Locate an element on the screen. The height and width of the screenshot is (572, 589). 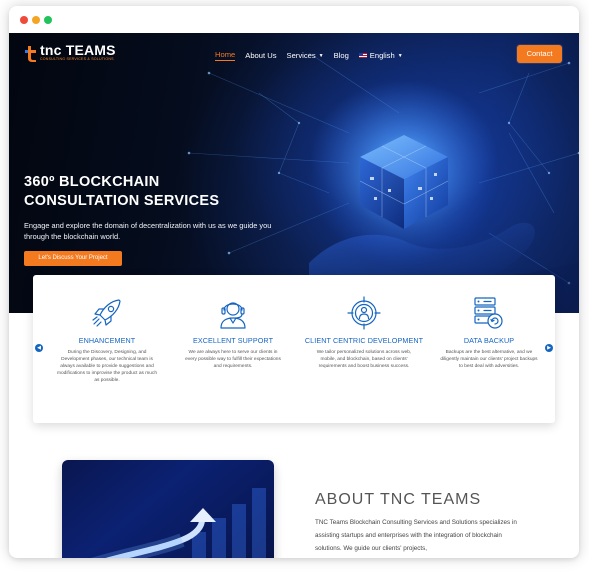
nav-item-home: Home is located at coordinates (225, 55).